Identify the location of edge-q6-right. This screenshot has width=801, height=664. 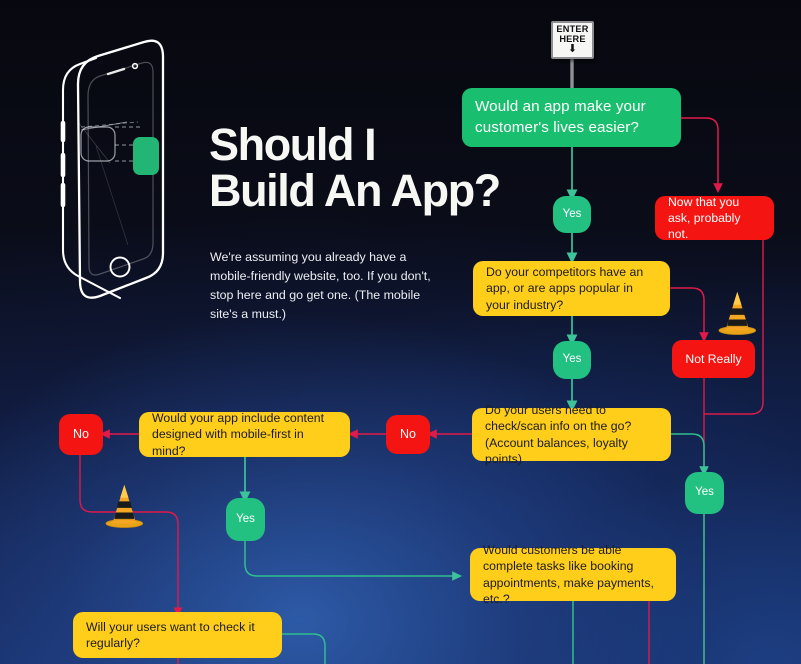
(304, 648).